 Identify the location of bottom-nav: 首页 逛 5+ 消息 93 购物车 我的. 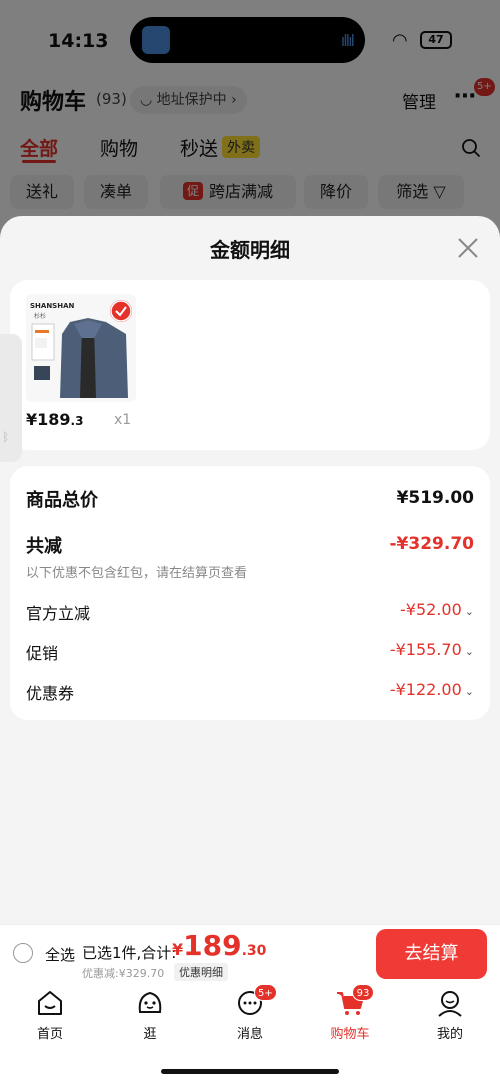
(250, 1035).